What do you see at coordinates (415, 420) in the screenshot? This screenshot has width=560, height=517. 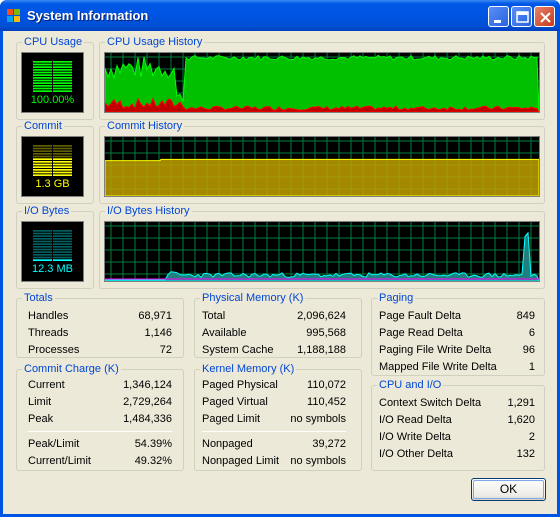 I see `cpu-and-io-row-label: I/O Read Delta` at bounding box center [415, 420].